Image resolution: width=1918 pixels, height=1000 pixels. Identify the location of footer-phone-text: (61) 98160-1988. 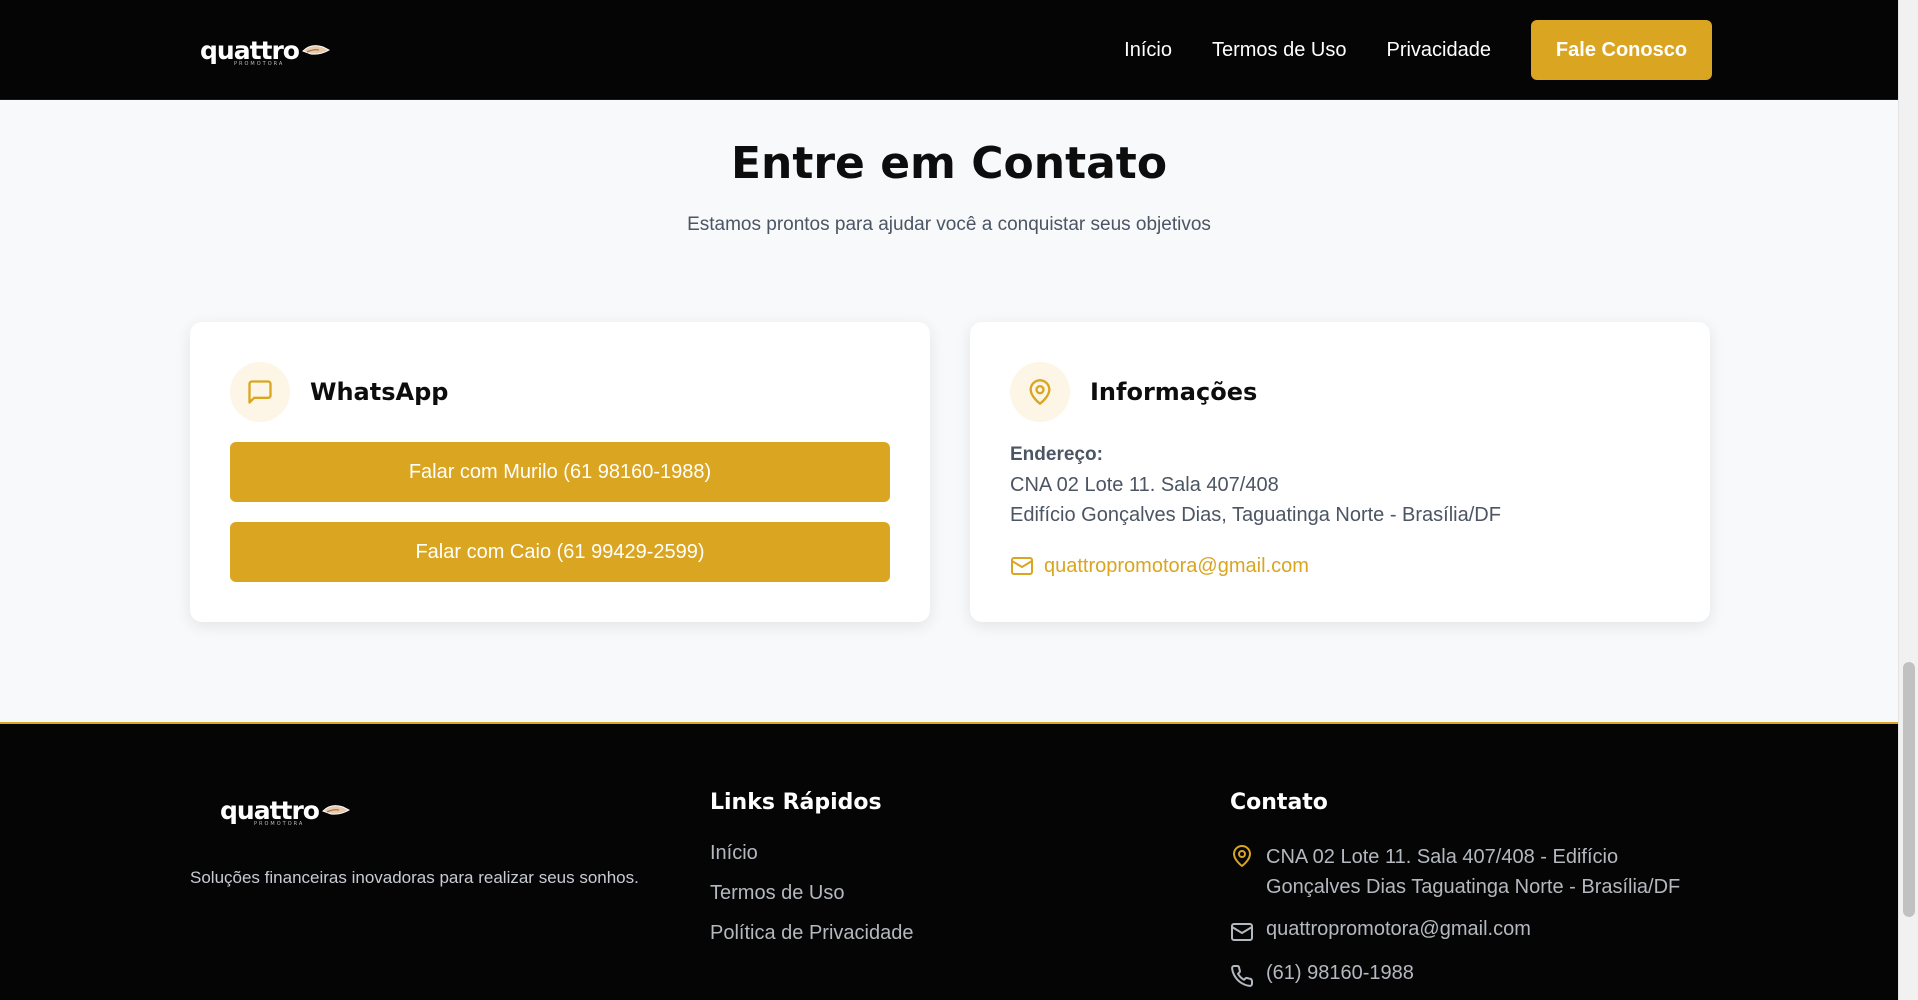
(1340, 973).